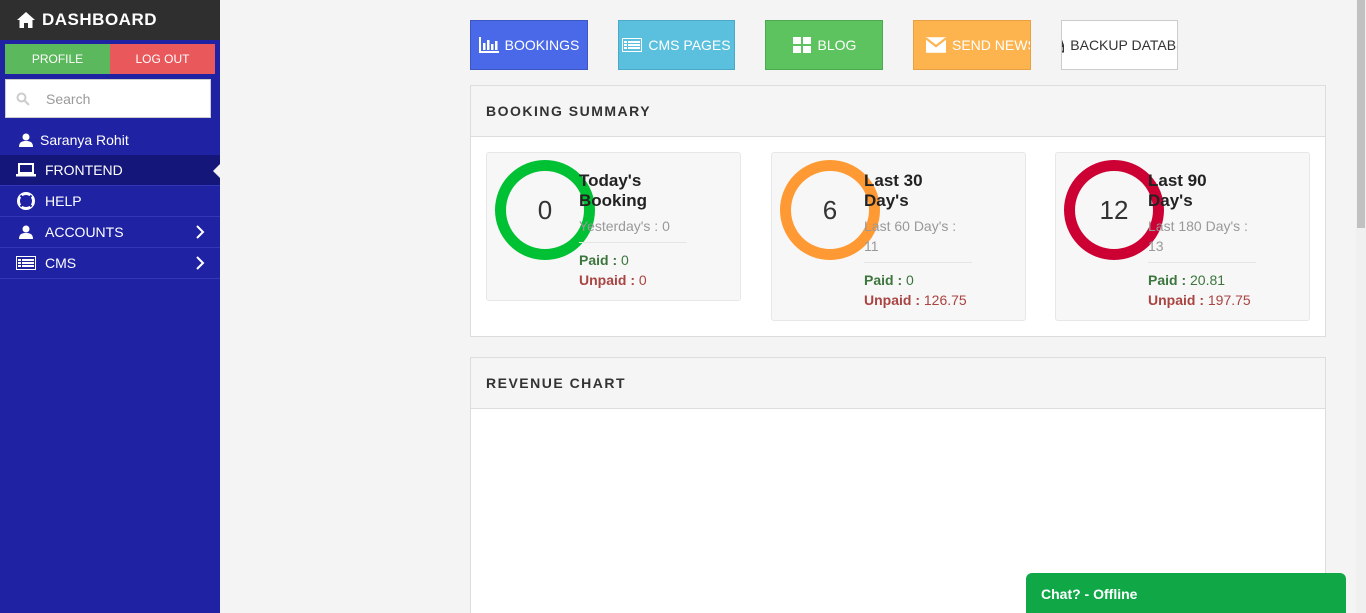  Describe the element at coordinates (945, 300) in the screenshot. I see `unpaid-value: 126.75` at that location.